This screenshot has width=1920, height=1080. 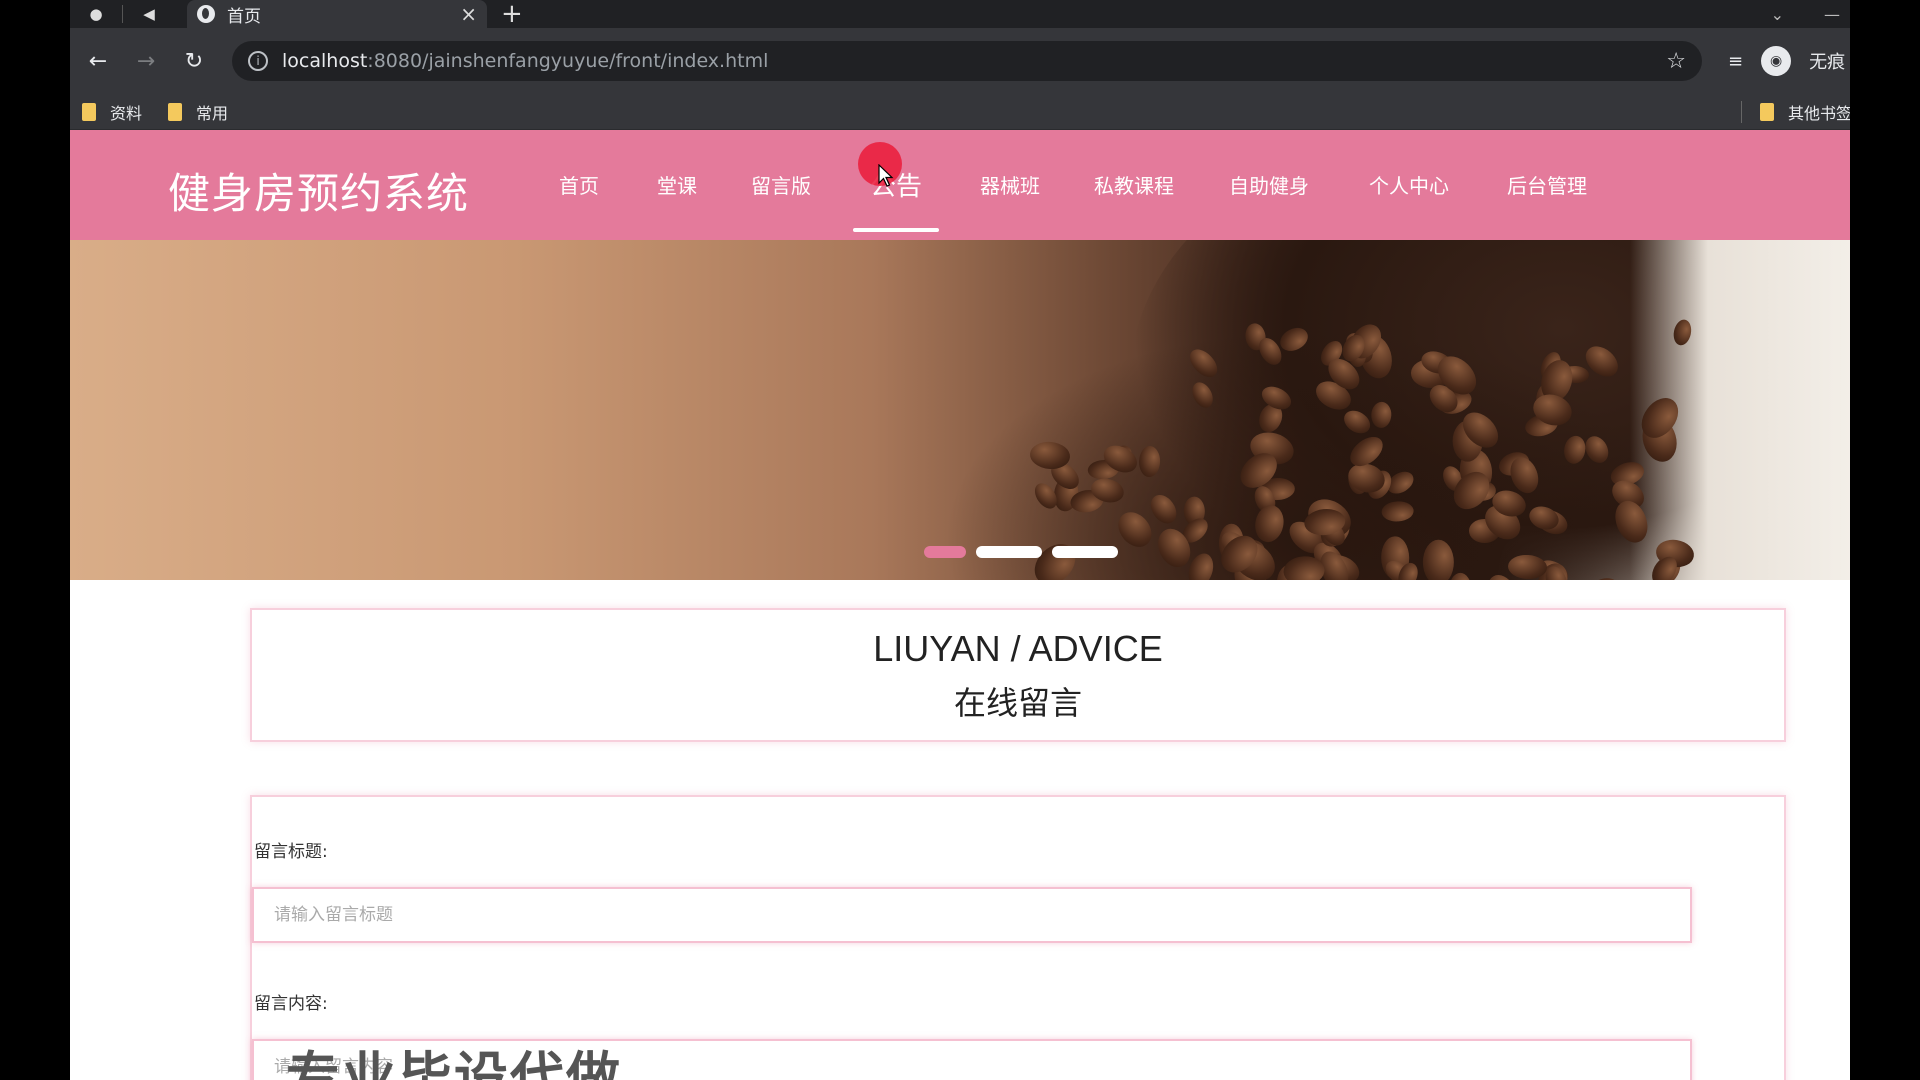 I want to click on message-content-label: 留言内容:, so click(x=291, y=1004).